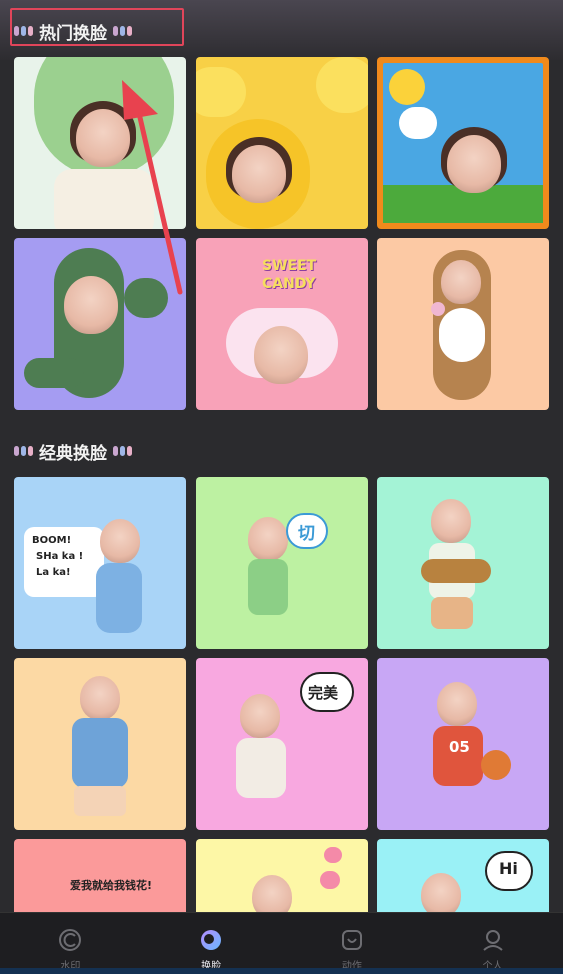 The height and width of the screenshot is (974, 563). What do you see at coordinates (407, 87) in the screenshot?
I see `sun-icon` at bounding box center [407, 87].